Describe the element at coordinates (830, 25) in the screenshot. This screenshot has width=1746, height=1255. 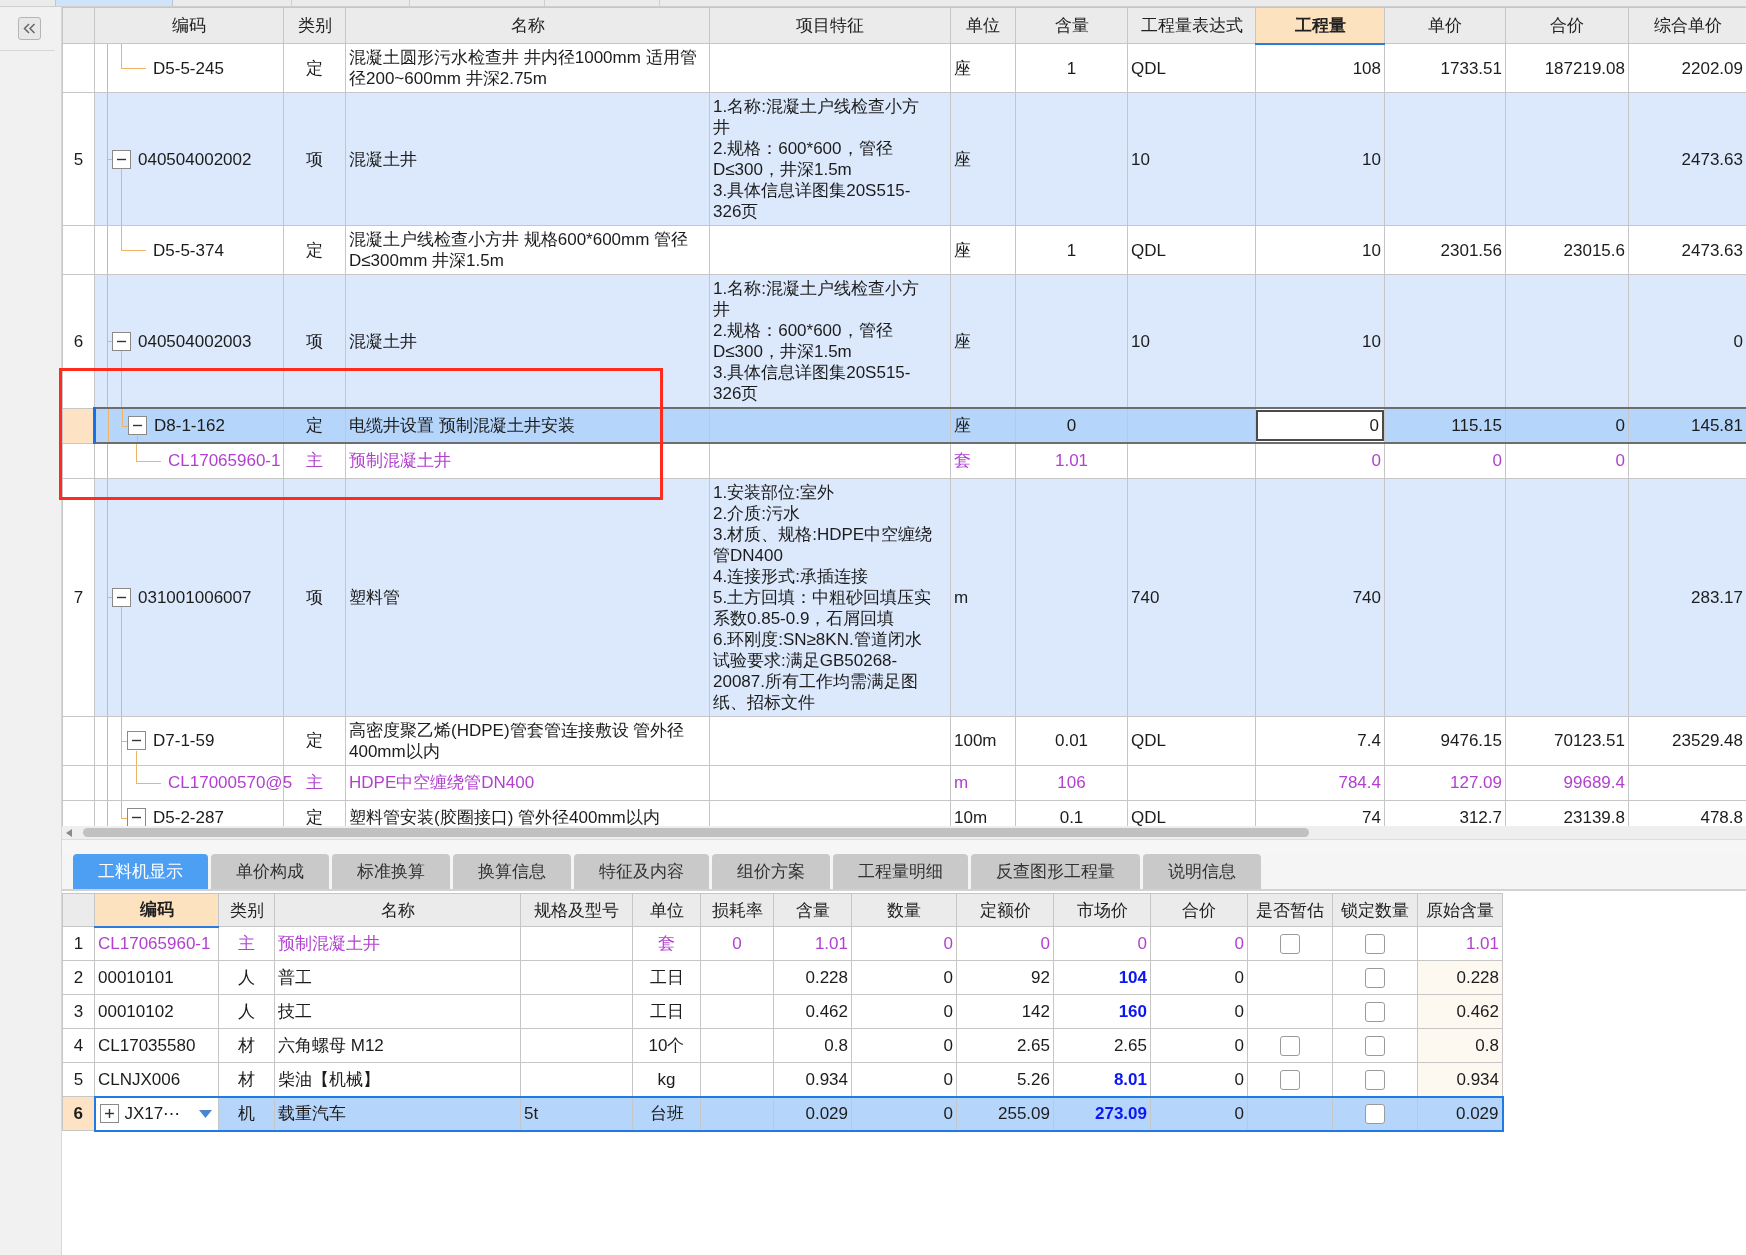
I see `column-header: 项目特征` at that location.